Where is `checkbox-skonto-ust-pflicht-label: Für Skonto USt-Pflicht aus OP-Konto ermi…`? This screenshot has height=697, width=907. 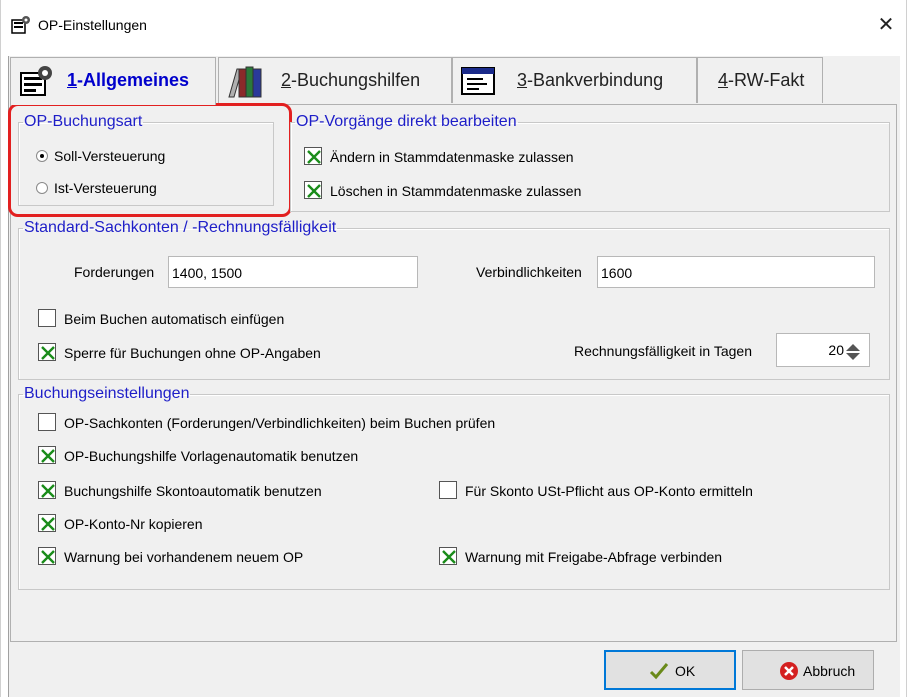
checkbox-skonto-ust-pflicht-label: Für Skonto USt-Pflicht aus OP-Konto ermi… is located at coordinates (609, 491).